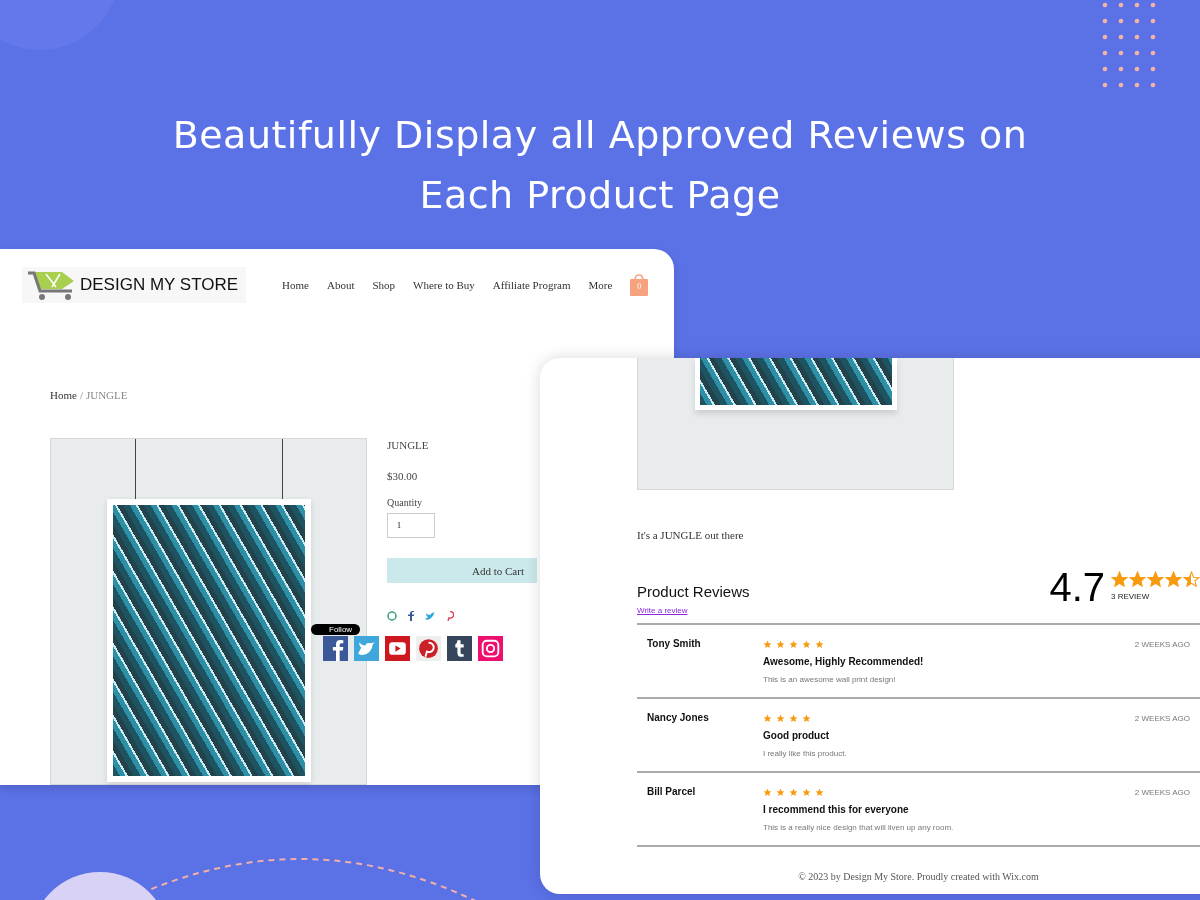 The image size is (1200, 900). Describe the element at coordinates (600, 165) in the screenshot. I see `headline: Beautifully Display all Approved Reviews on Each Product Page` at that location.